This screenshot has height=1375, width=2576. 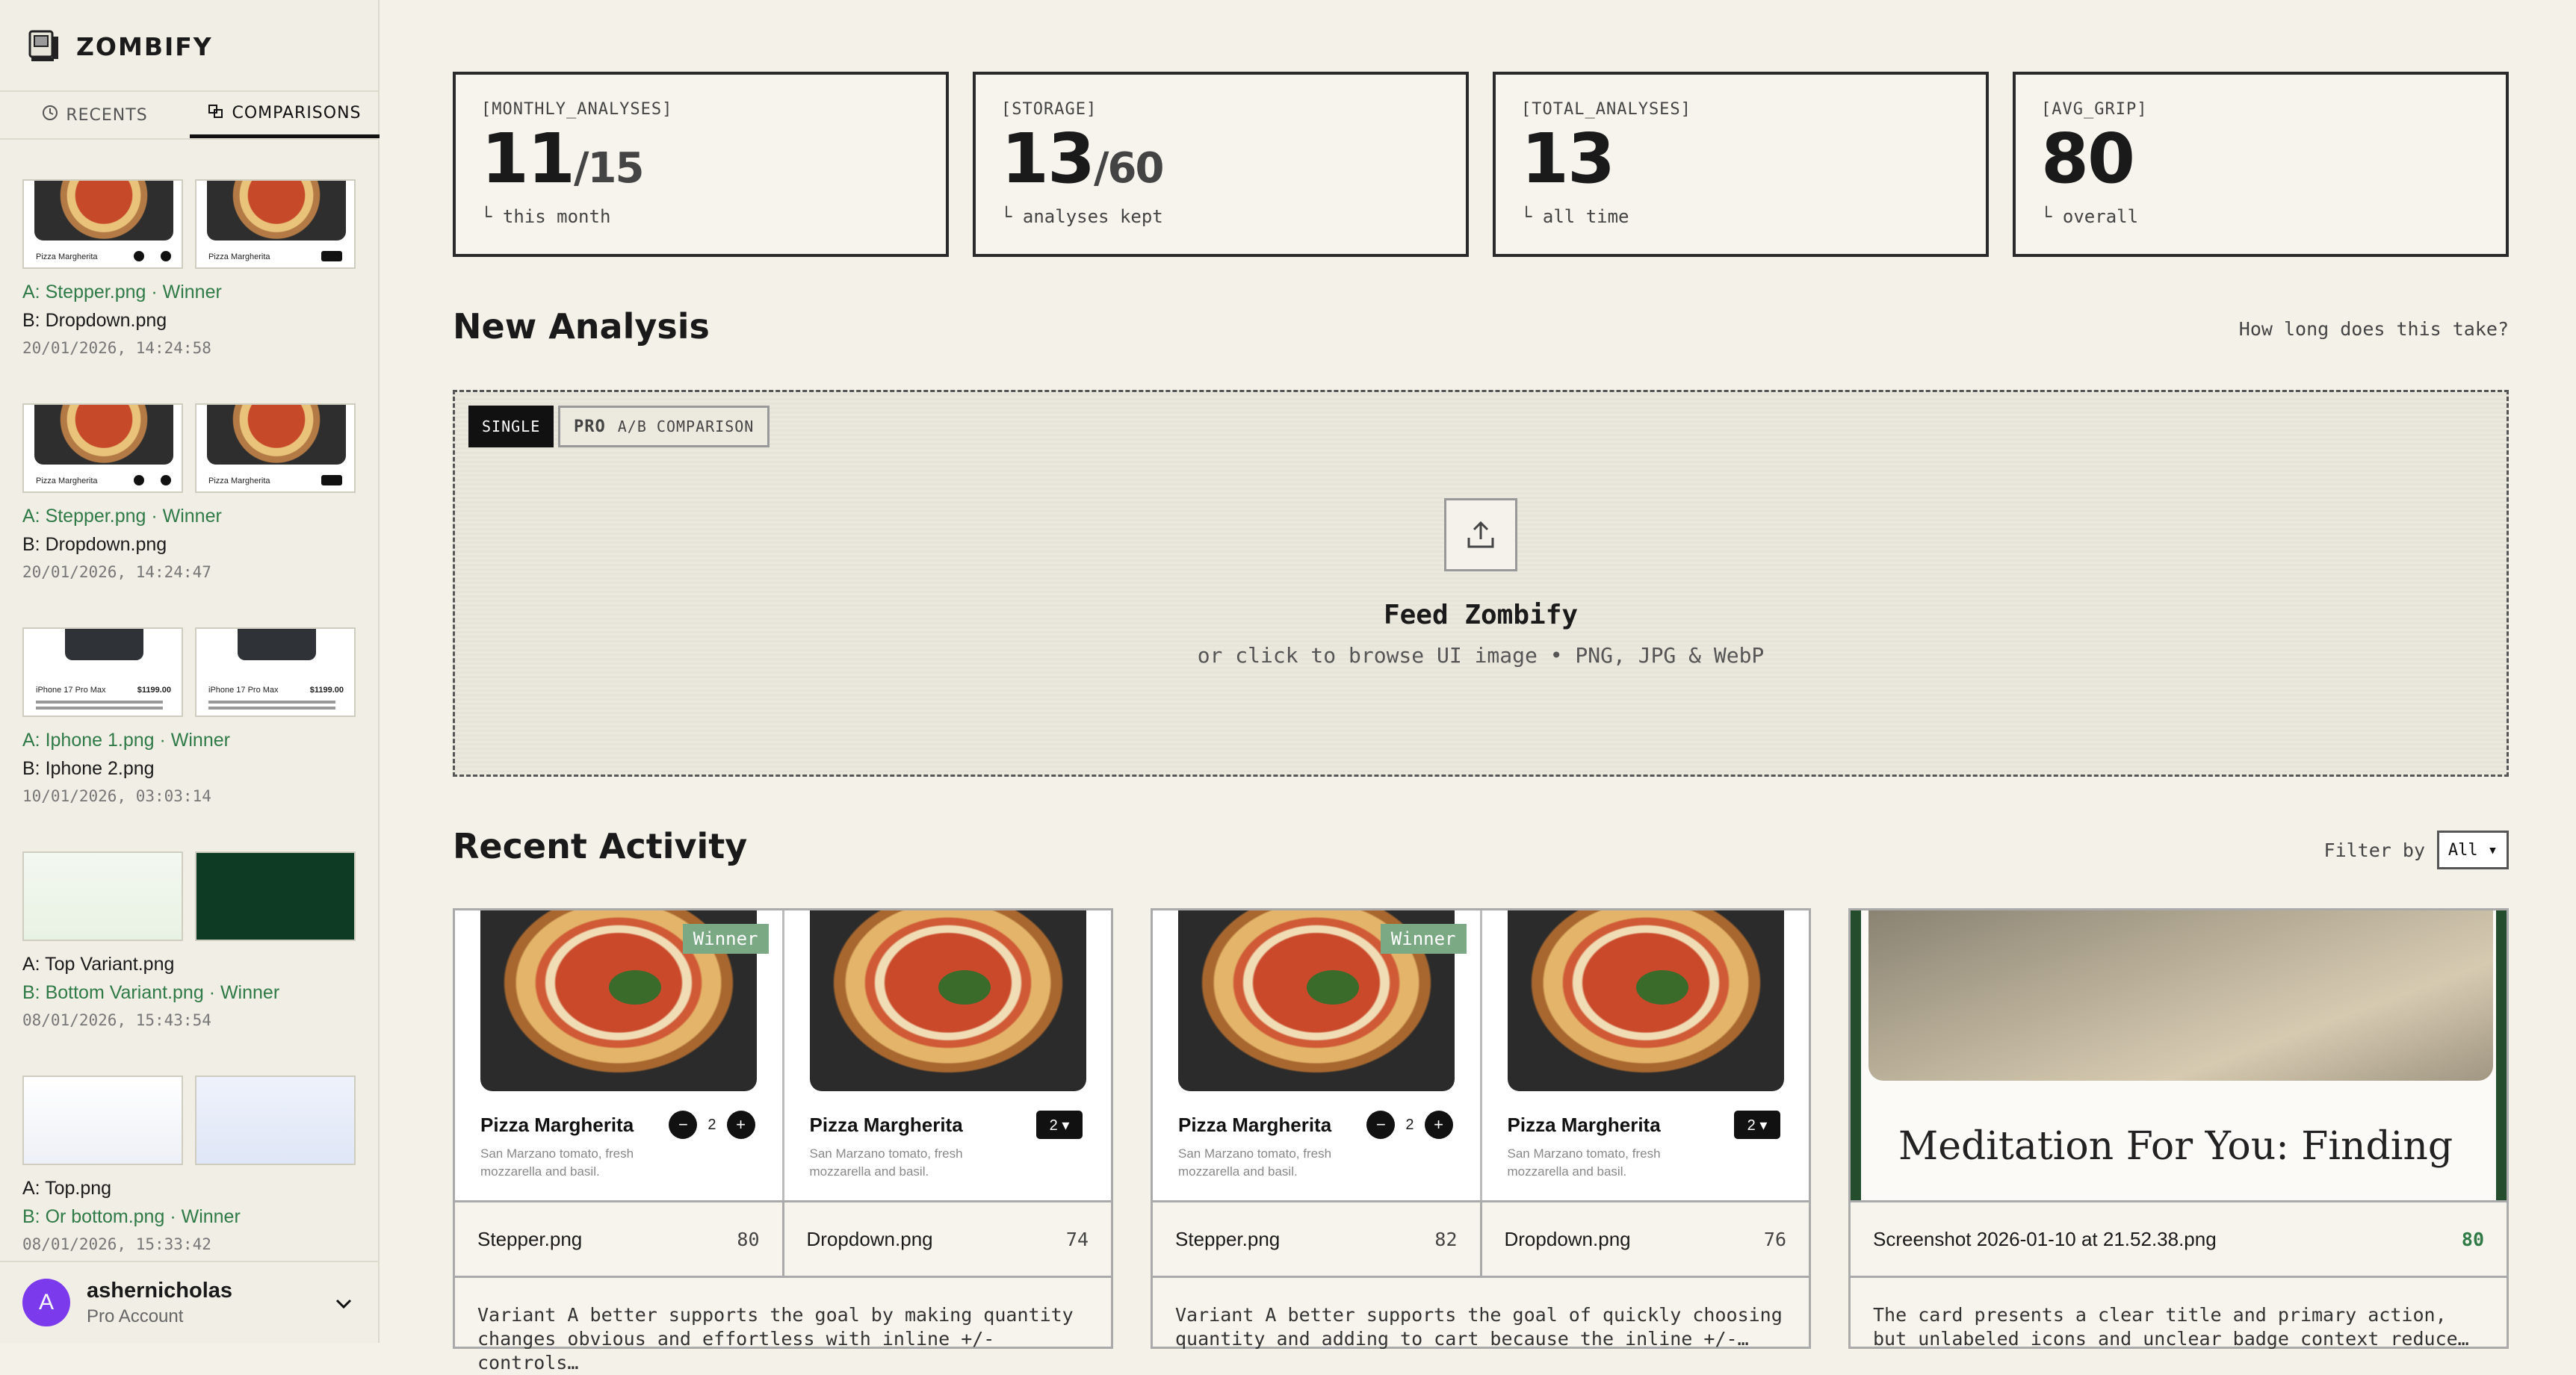 I want to click on stat-label: [STORAGE], so click(x=1049, y=109).